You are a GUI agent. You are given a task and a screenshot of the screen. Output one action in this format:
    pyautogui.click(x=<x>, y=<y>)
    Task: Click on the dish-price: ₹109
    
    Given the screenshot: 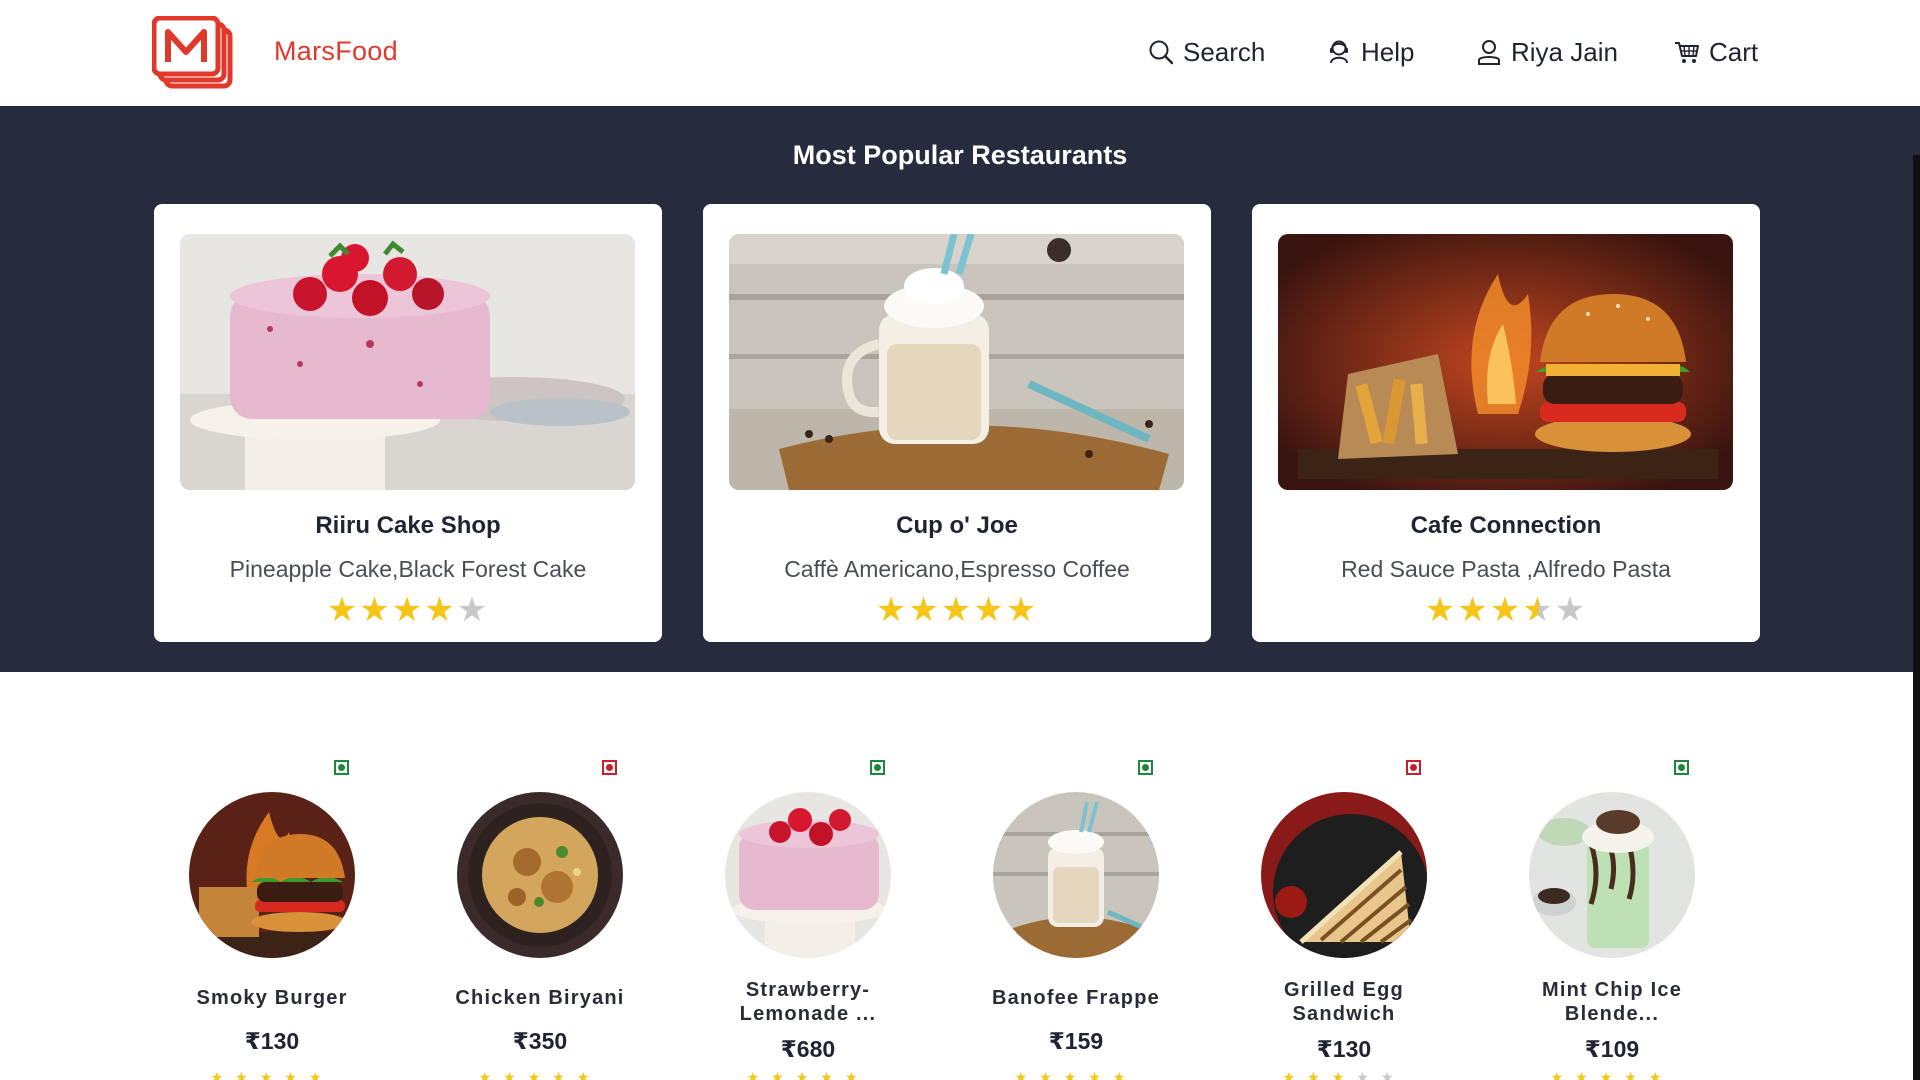 What is the action you would take?
    pyautogui.click(x=1612, y=1049)
    